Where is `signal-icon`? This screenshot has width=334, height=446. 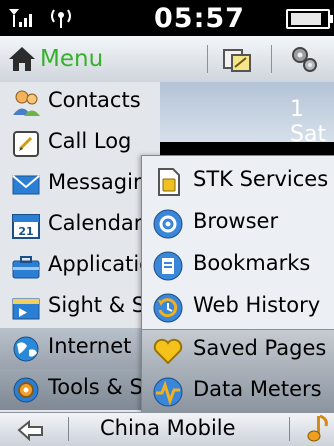 signal-icon is located at coordinates (20, 18).